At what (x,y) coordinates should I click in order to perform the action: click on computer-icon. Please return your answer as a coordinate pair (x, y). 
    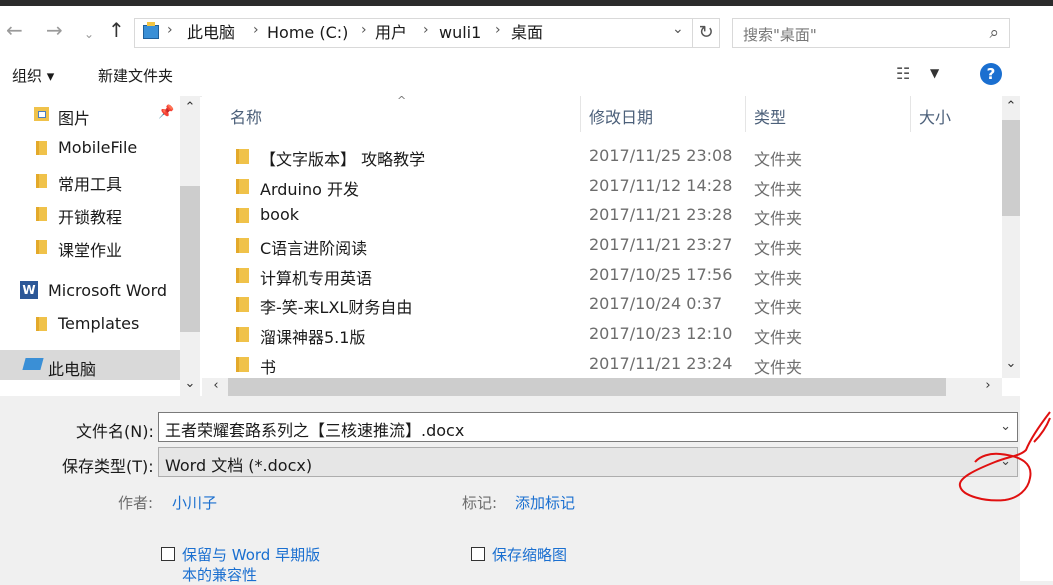
    Looking at the image, I should click on (151, 30).